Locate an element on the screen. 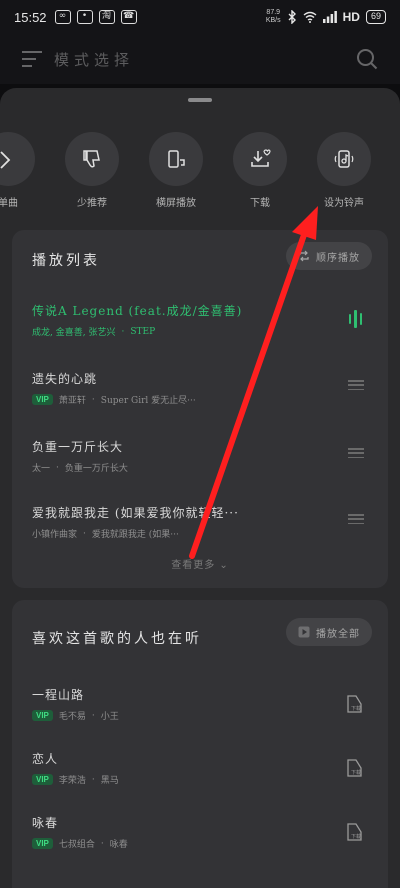  play-mode-button: 顺序播放 is located at coordinates (329, 256).